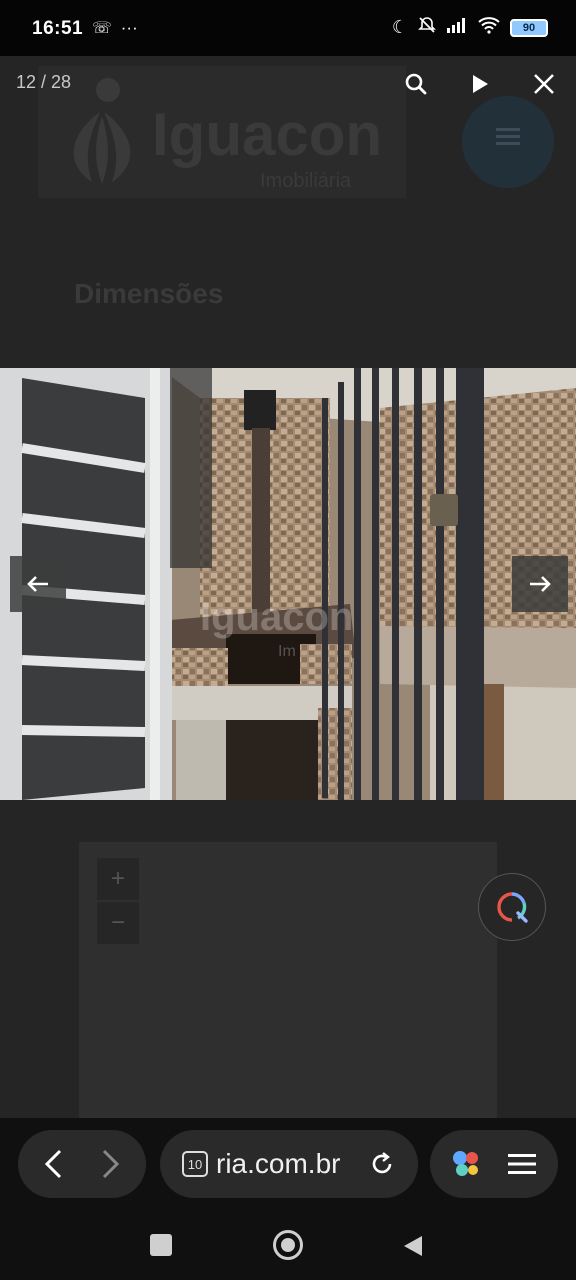 This screenshot has height=1280, width=576. Describe the element at coordinates (288, 28) in the screenshot. I see `status-bar: 16:51 ☏ ··· ☾ 90` at that location.